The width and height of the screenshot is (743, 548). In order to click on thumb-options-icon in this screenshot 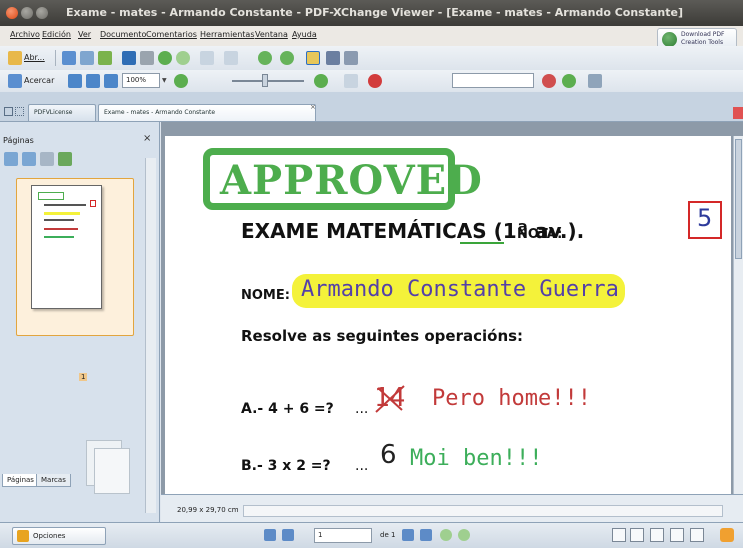, I will do `click(47, 159)`.